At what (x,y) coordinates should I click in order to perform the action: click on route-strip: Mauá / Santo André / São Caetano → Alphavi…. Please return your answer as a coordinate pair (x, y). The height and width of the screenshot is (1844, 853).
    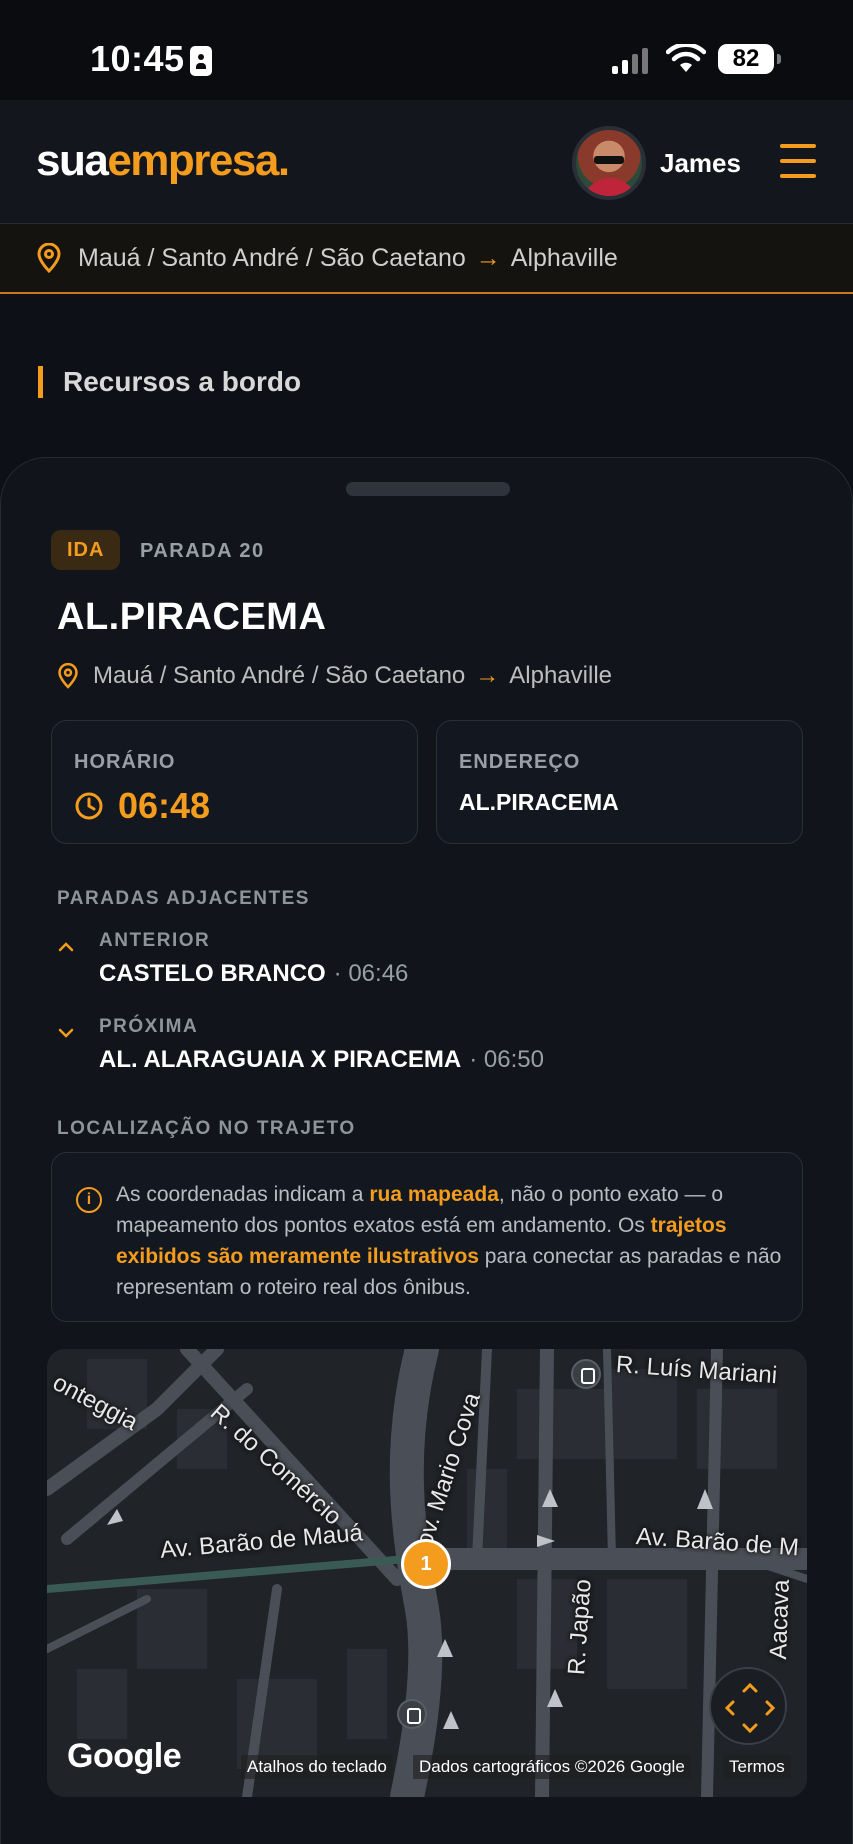
    Looking at the image, I should click on (426, 259).